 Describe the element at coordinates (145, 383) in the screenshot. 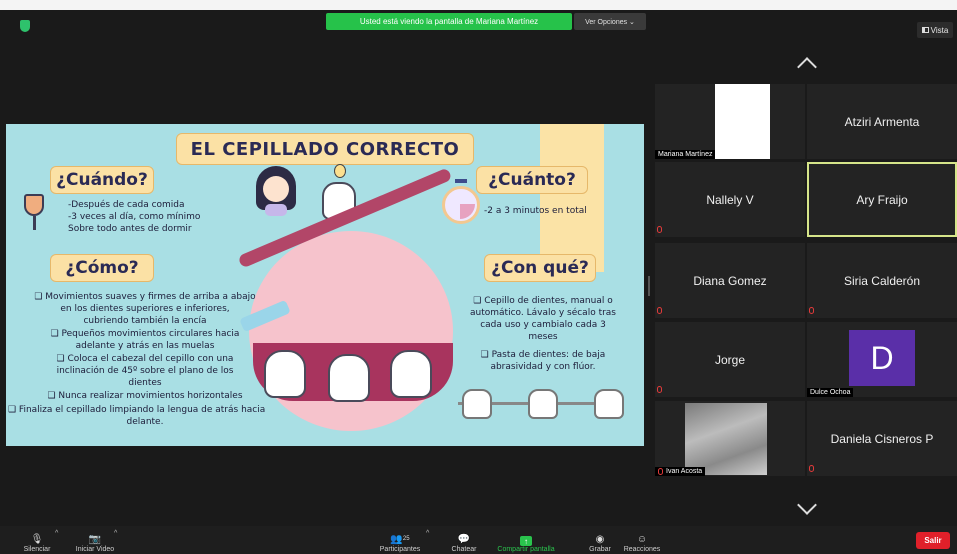

I see `como-line-8: dientes` at that location.